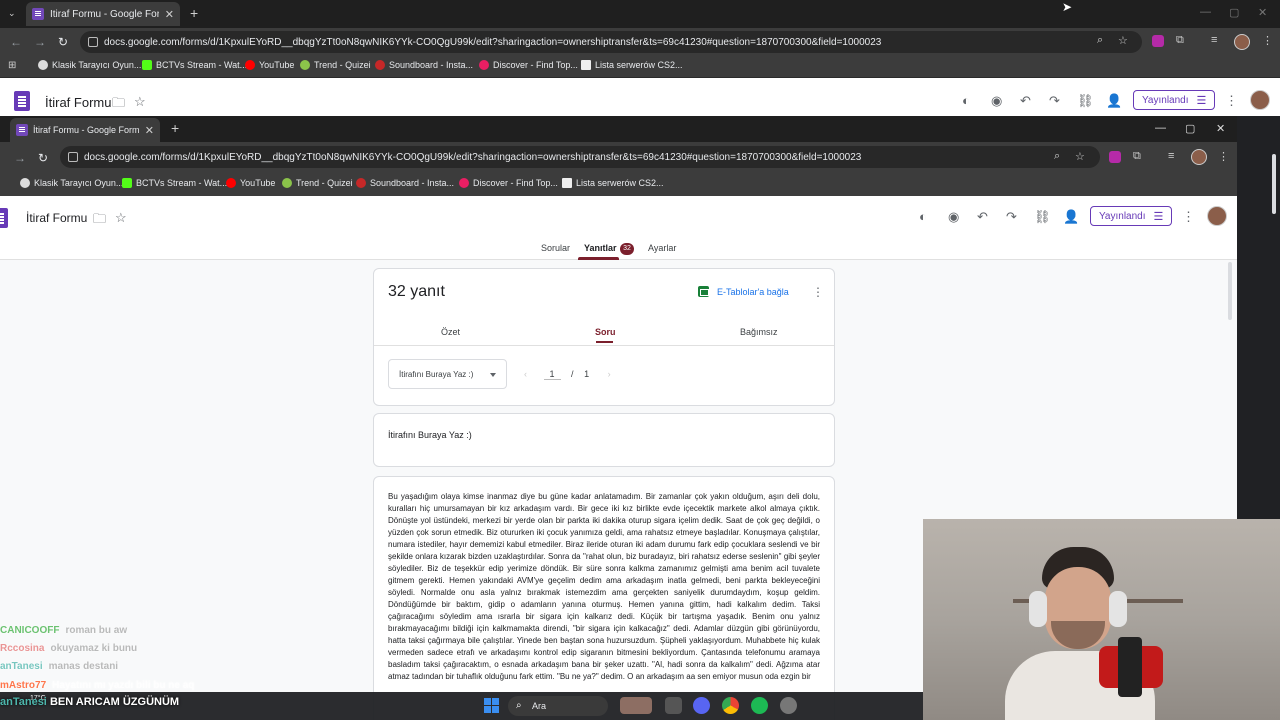 This screenshot has height=720, width=1280. Describe the element at coordinates (555, 248) in the screenshot. I see `tab-questions: Sorular` at that location.